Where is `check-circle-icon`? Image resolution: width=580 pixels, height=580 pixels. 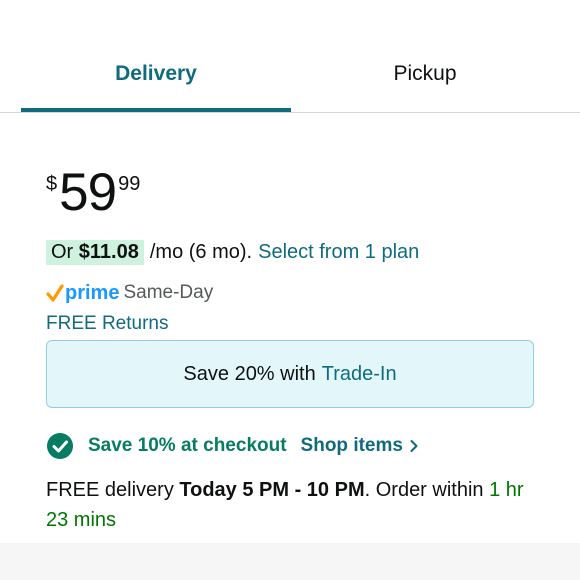 check-circle-icon is located at coordinates (60, 446).